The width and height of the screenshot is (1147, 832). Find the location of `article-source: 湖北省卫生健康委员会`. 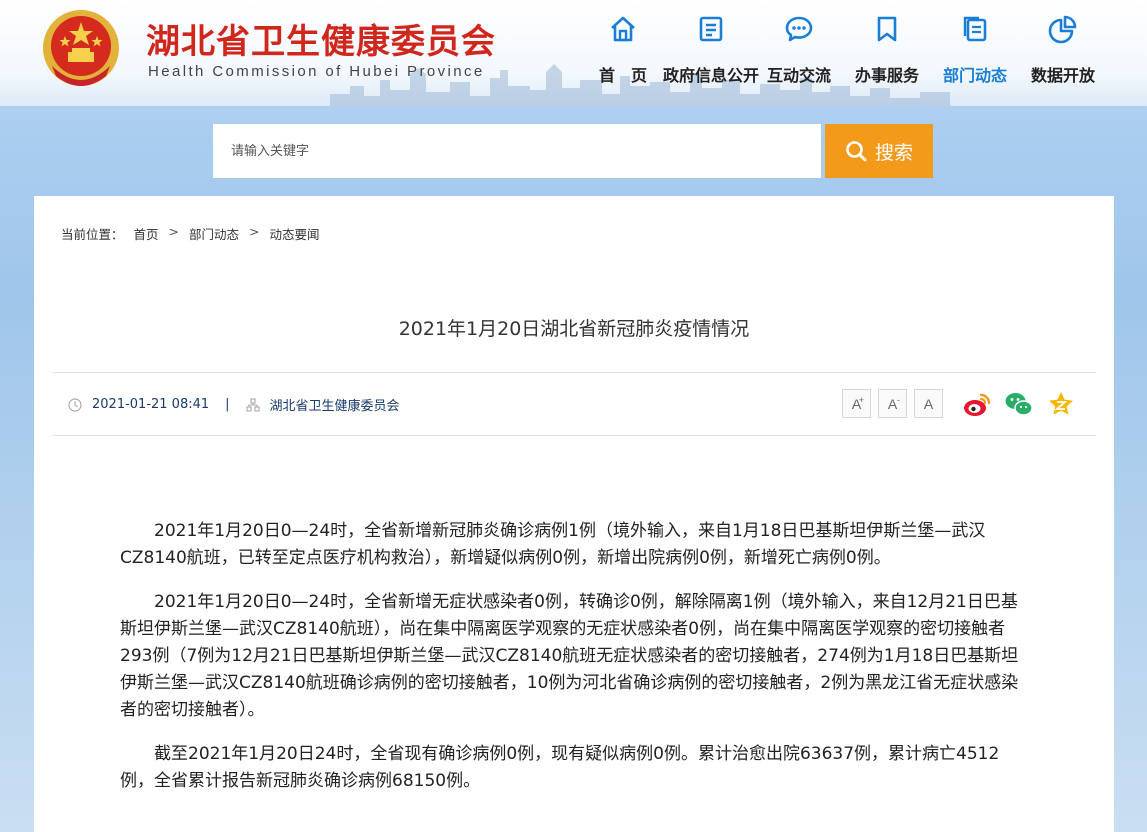

article-source: 湖北省卫生健康委员会 is located at coordinates (334, 406).